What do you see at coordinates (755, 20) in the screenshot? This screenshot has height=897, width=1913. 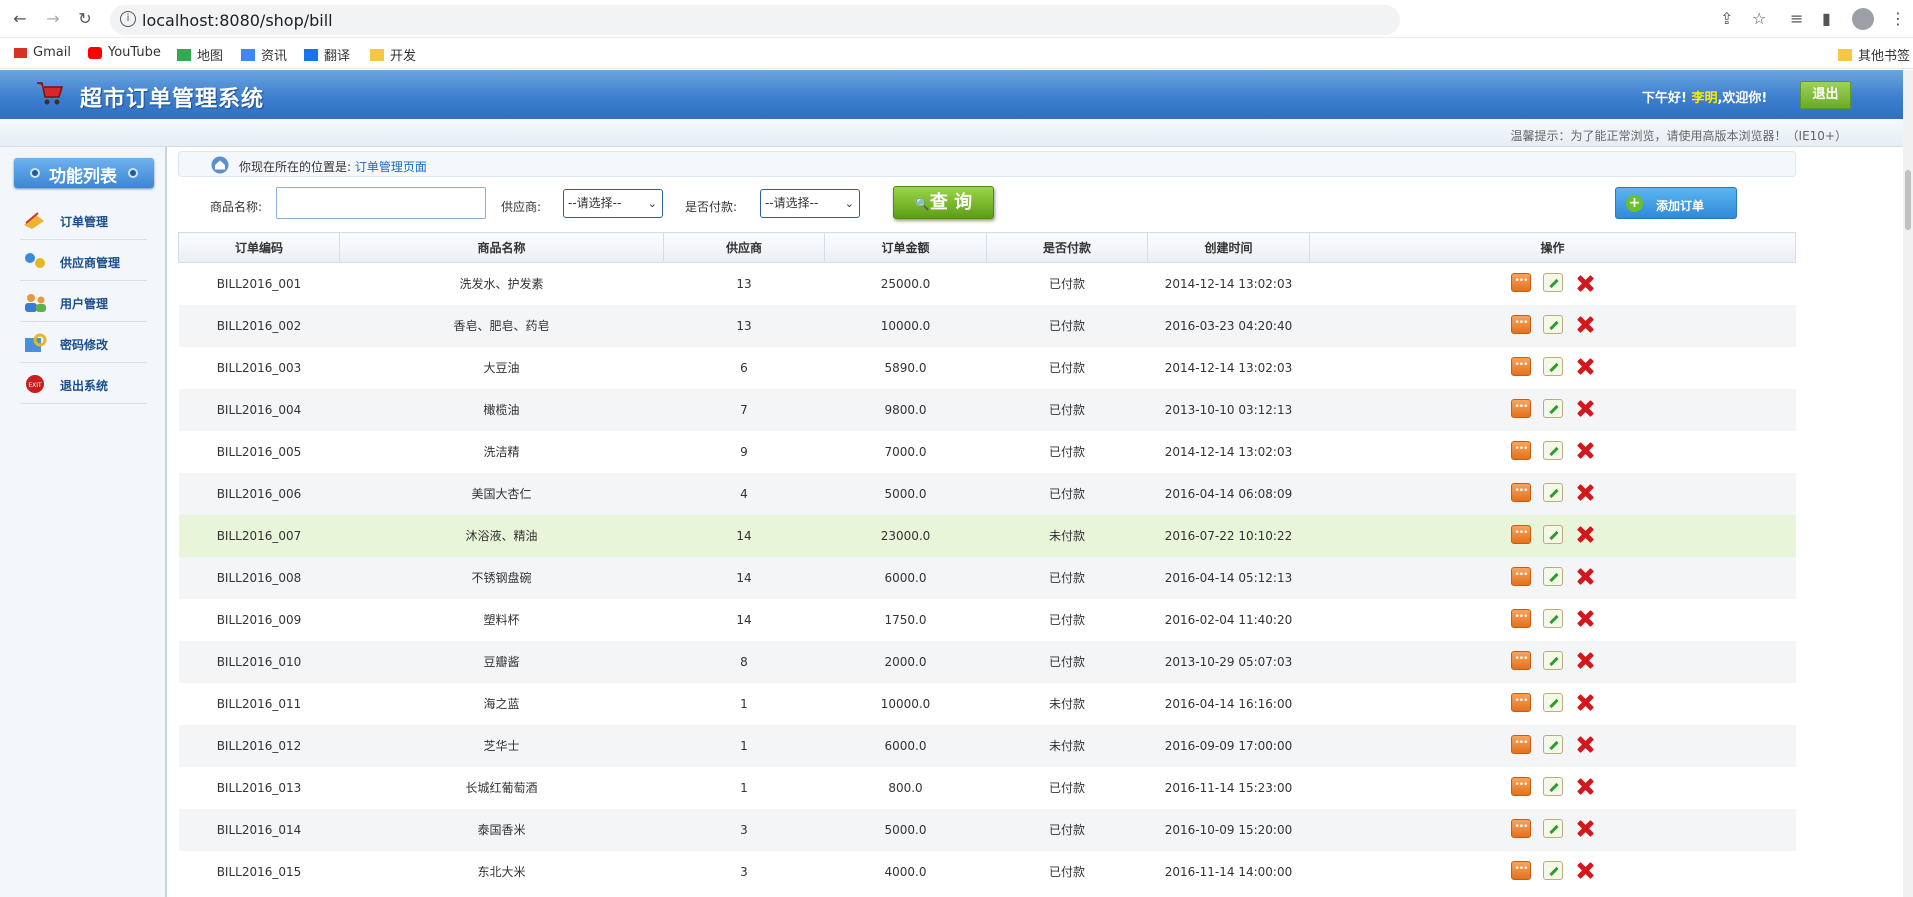 I see `address-bar: i localhost:8080/shop/bill` at bounding box center [755, 20].